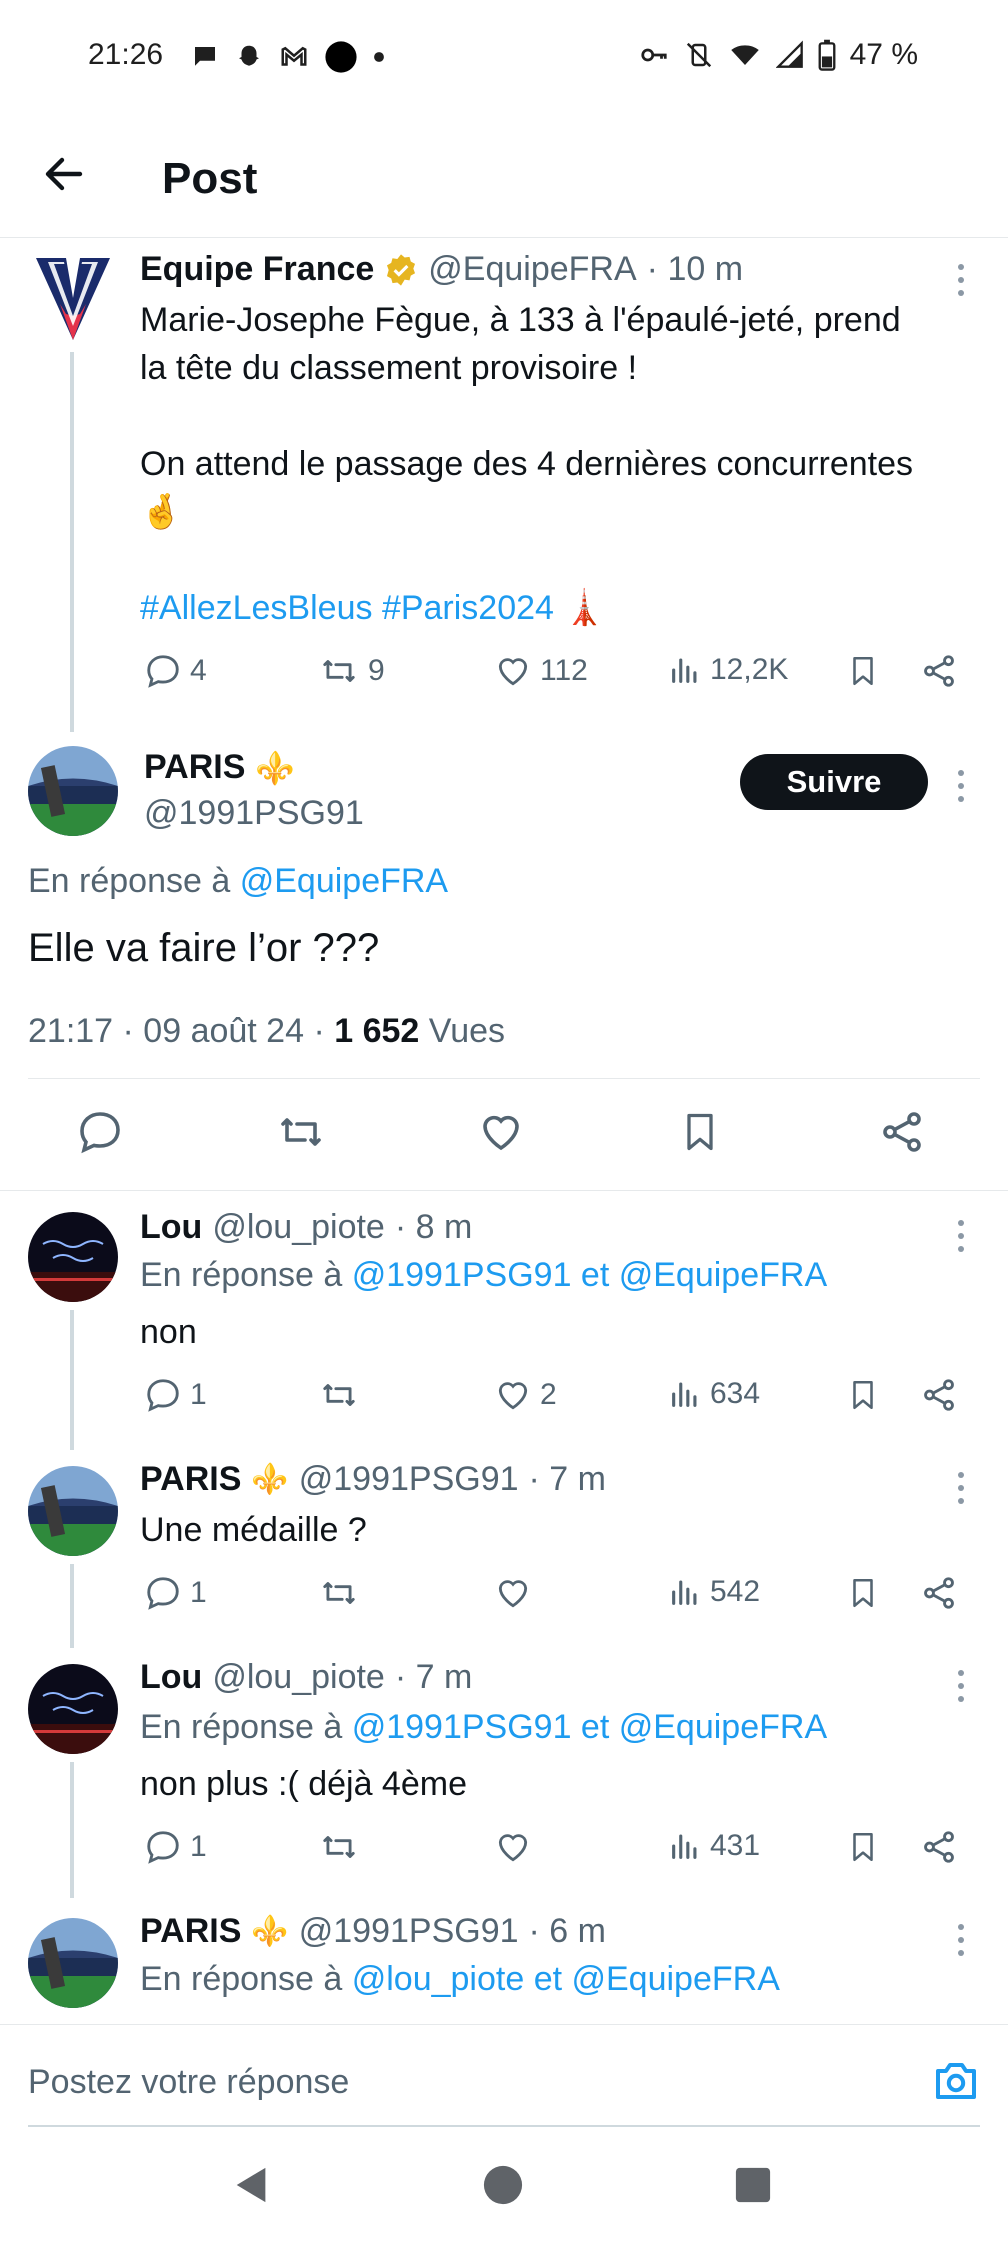 This screenshot has width=1008, height=2244. I want to click on nav-back-icon, so click(252, 2185).